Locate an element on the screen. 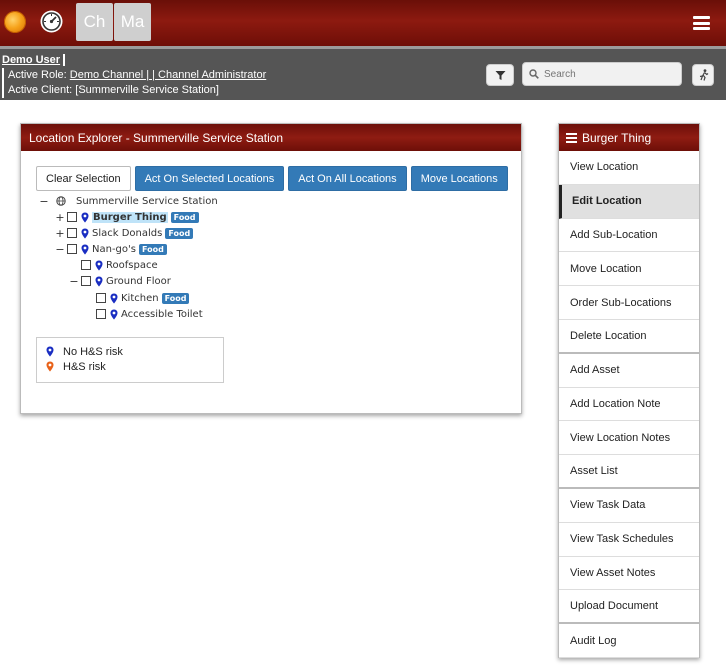  orange-pin-icon is located at coordinates (50, 366).